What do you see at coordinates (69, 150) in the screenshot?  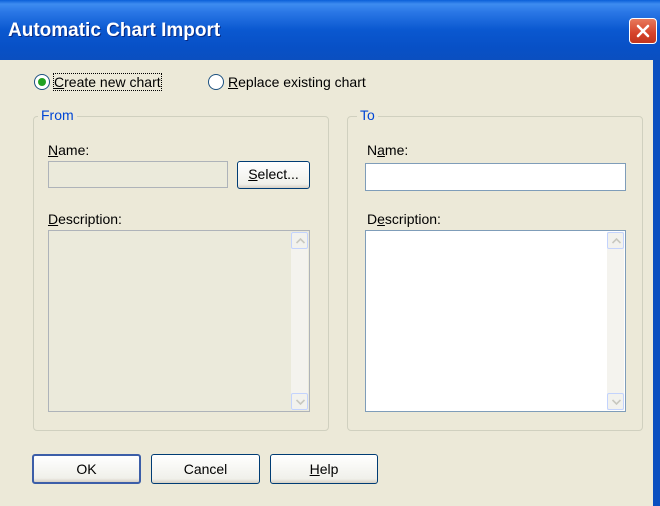 I see `from-name-label: Name:` at bounding box center [69, 150].